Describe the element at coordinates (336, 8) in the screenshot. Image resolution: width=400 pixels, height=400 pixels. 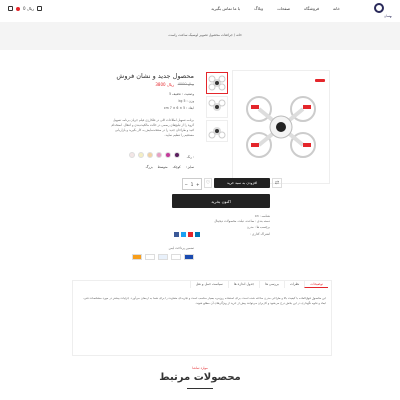
I see `nav-home: خانه` at that location.